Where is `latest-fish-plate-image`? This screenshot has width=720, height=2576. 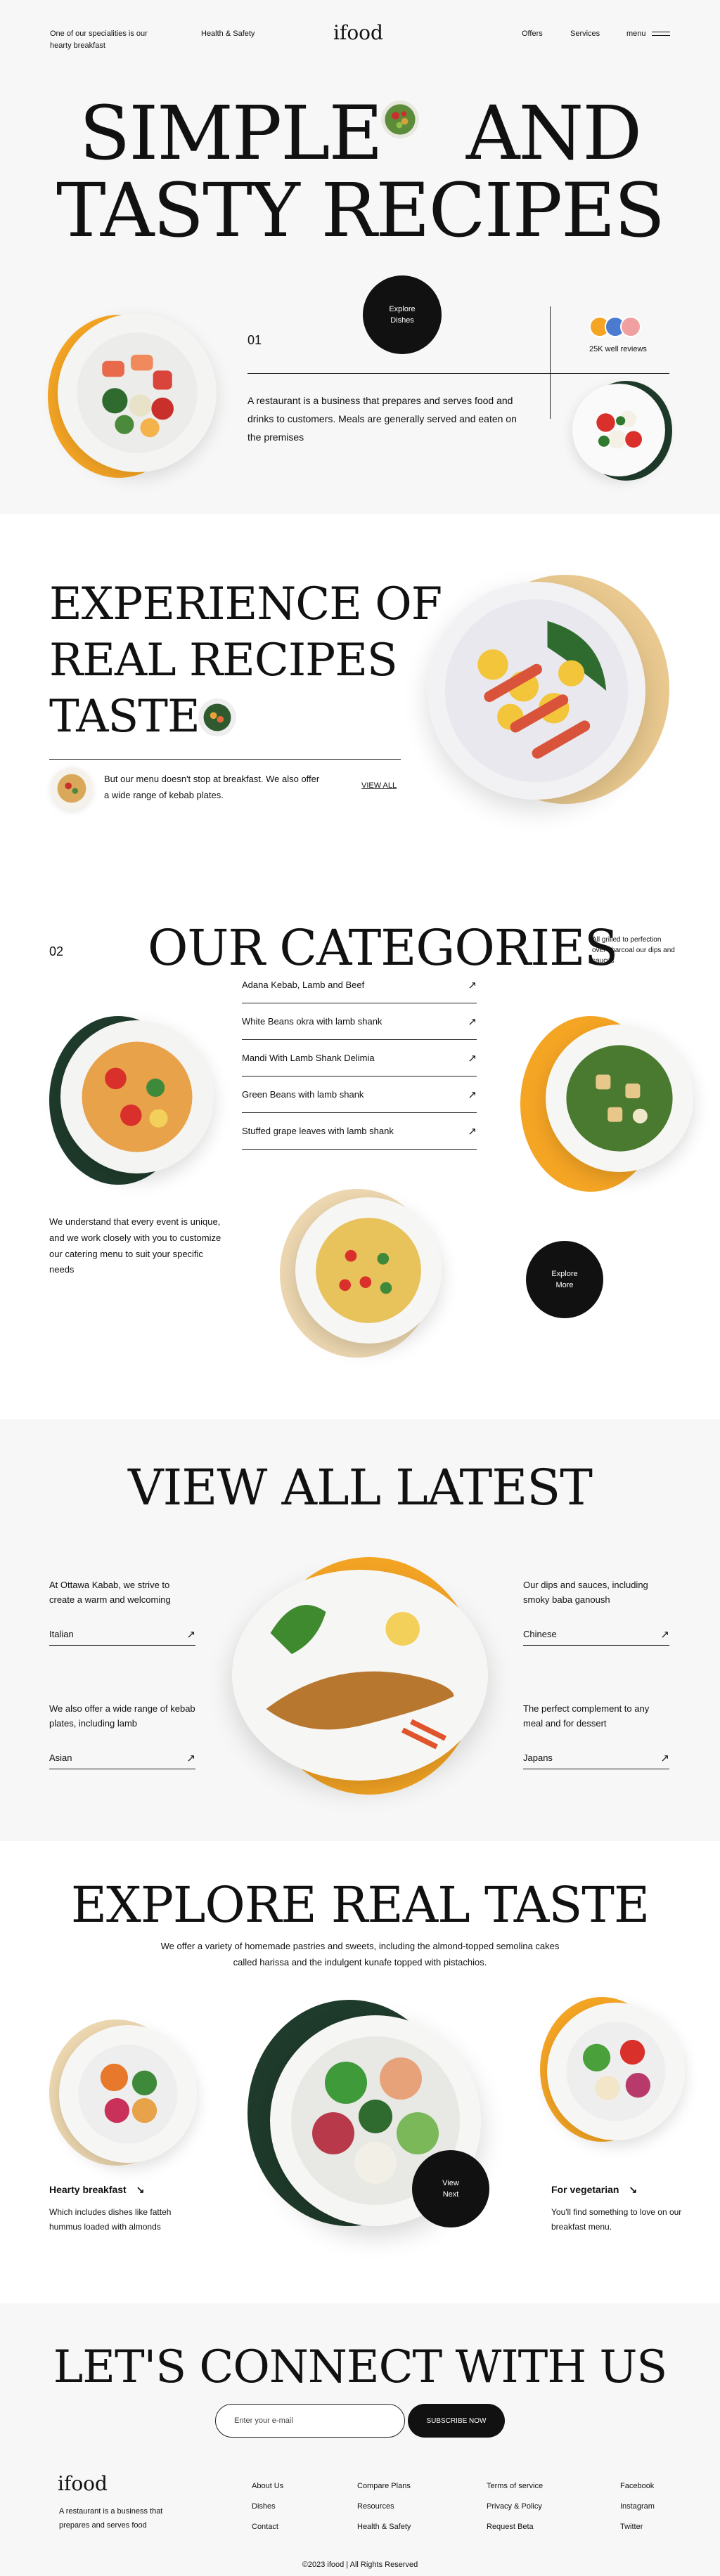 latest-fish-plate-image is located at coordinates (360, 1675).